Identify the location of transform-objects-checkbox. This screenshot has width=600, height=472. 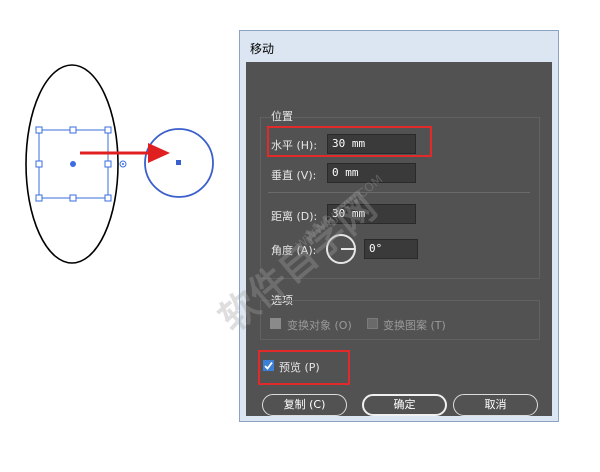
(275, 323).